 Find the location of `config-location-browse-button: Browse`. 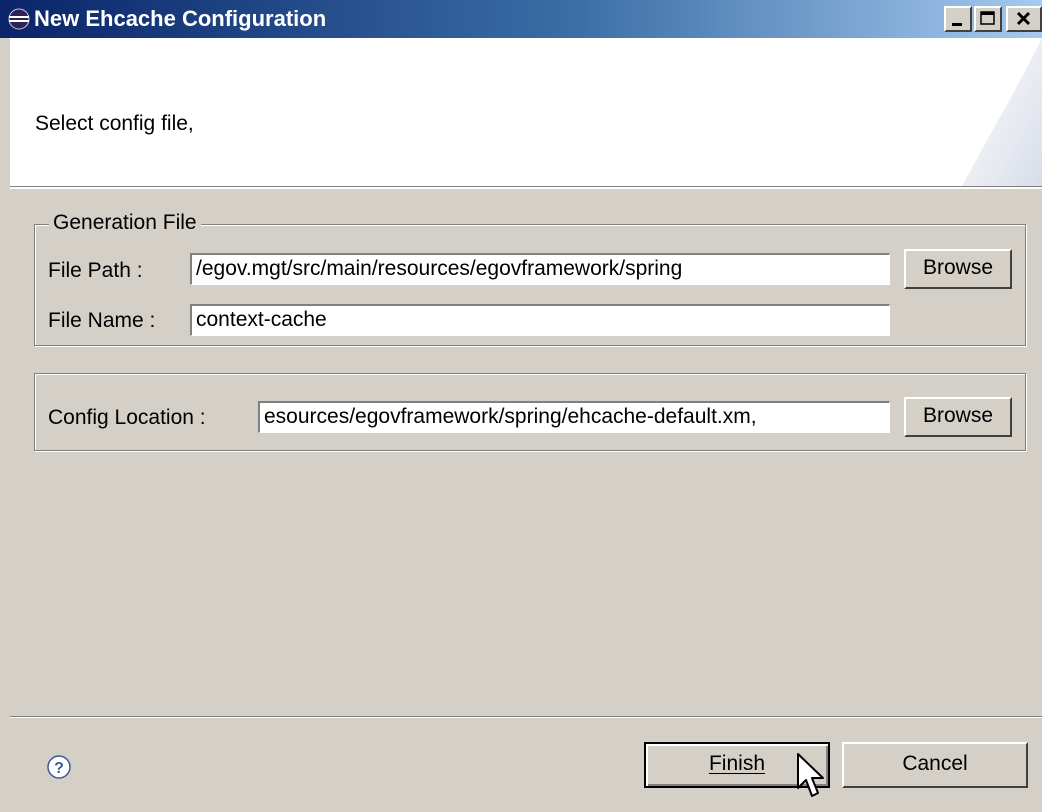

config-location-browse-button: Browse is located at coordinates (958, 417).